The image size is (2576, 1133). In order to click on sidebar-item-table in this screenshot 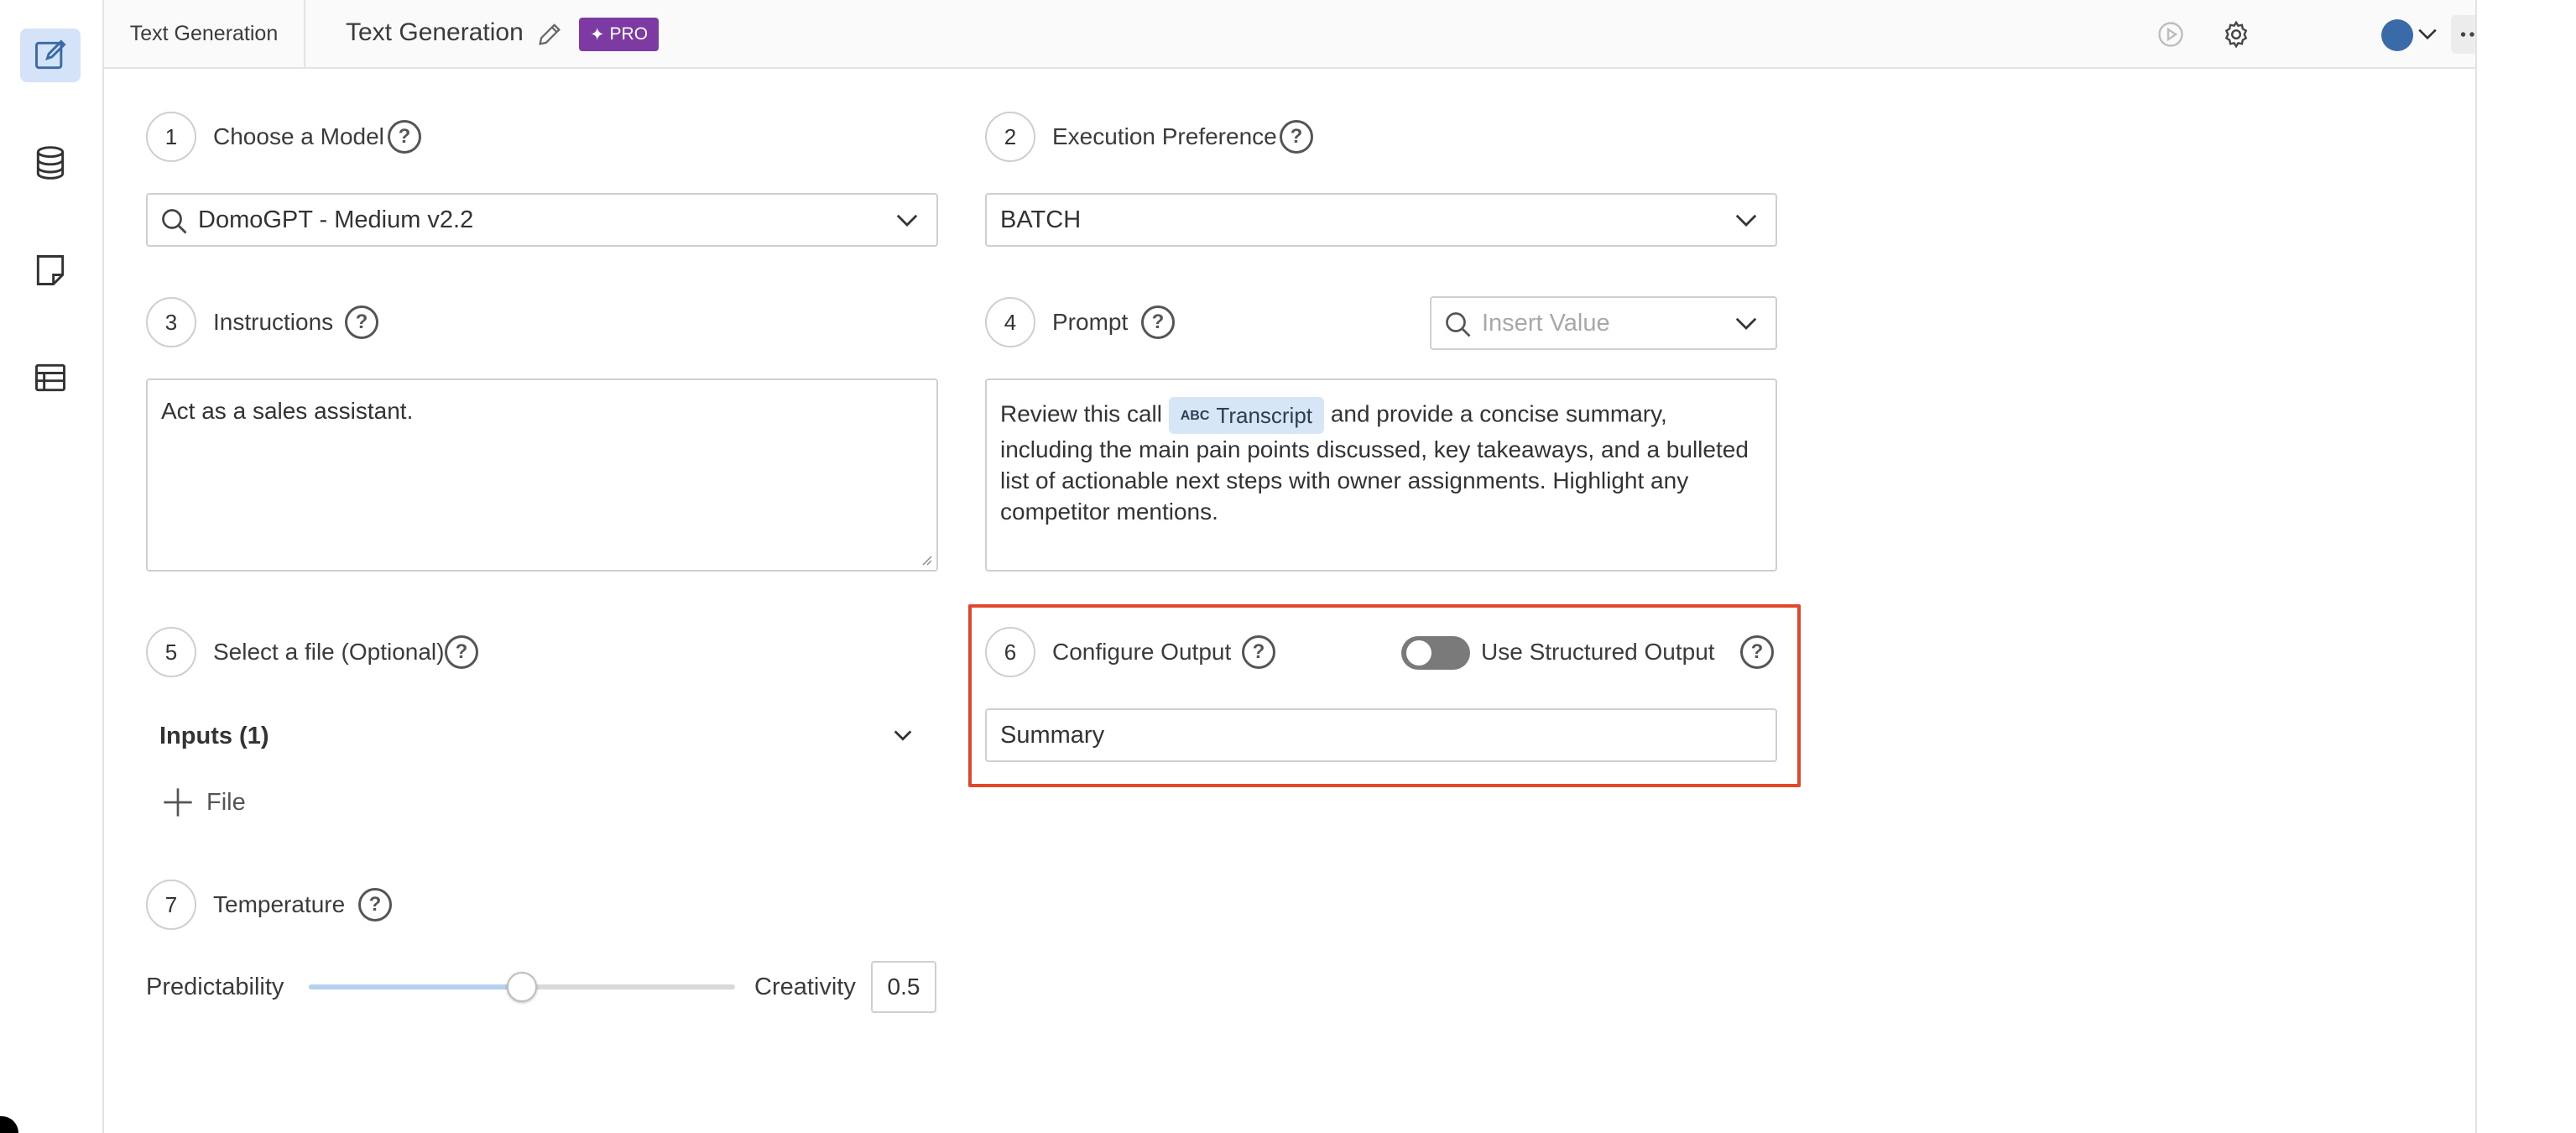, I will do `click(50, 378)`.